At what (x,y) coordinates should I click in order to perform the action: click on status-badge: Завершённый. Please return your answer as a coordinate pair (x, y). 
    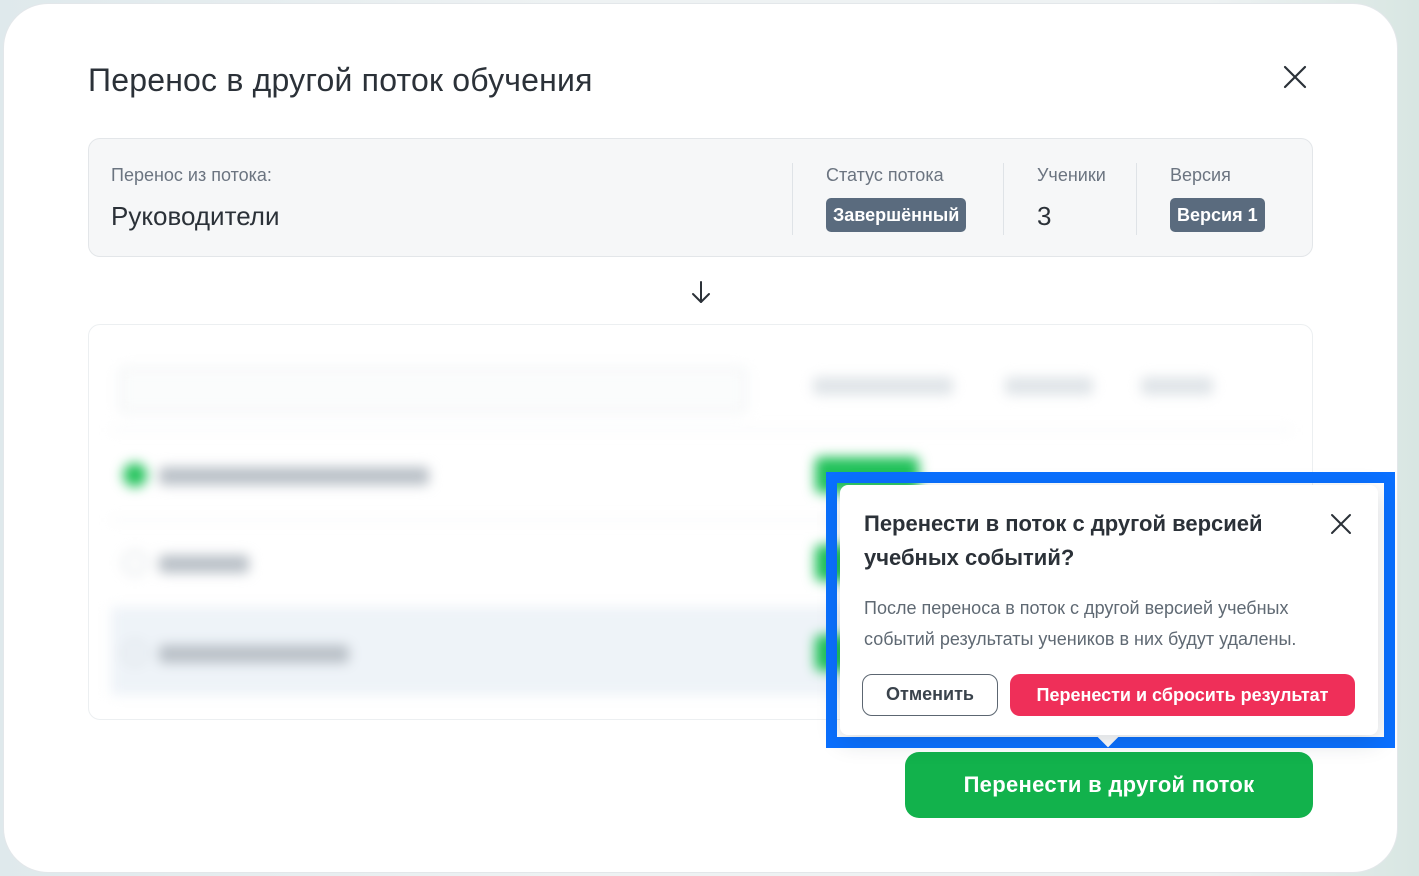
    Looking at the image, I should click on (896, 215).